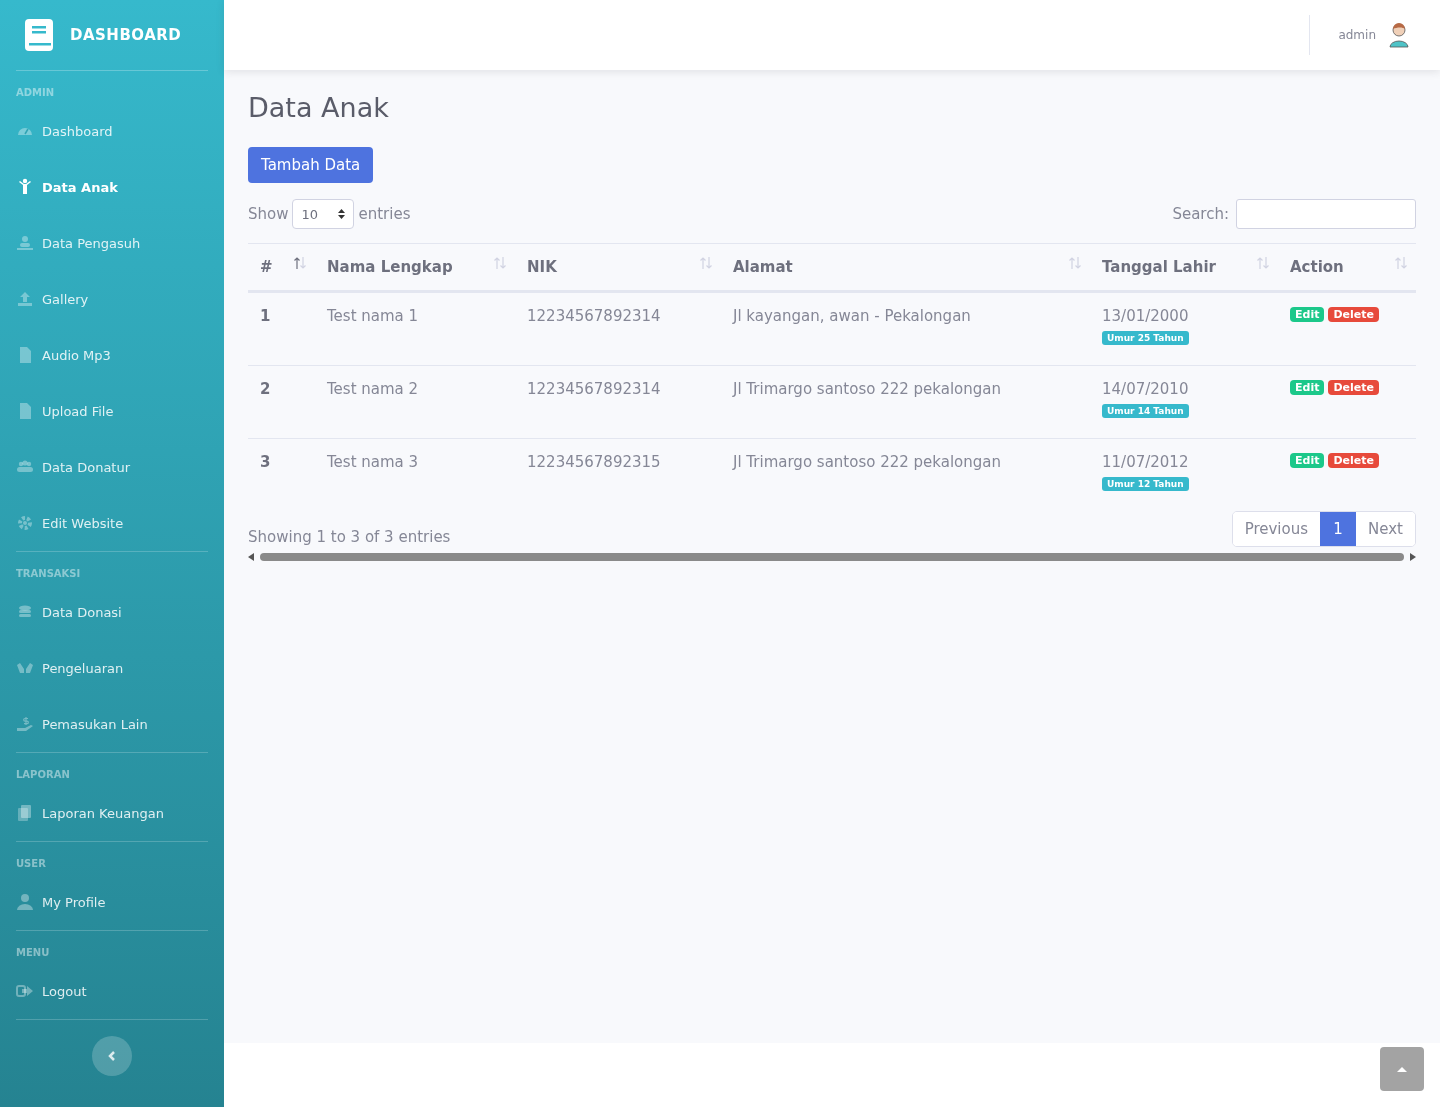  Describe the element at coordinates (43, 775) in the screenshot. I see `section-heading: LAPORAN` at that location.